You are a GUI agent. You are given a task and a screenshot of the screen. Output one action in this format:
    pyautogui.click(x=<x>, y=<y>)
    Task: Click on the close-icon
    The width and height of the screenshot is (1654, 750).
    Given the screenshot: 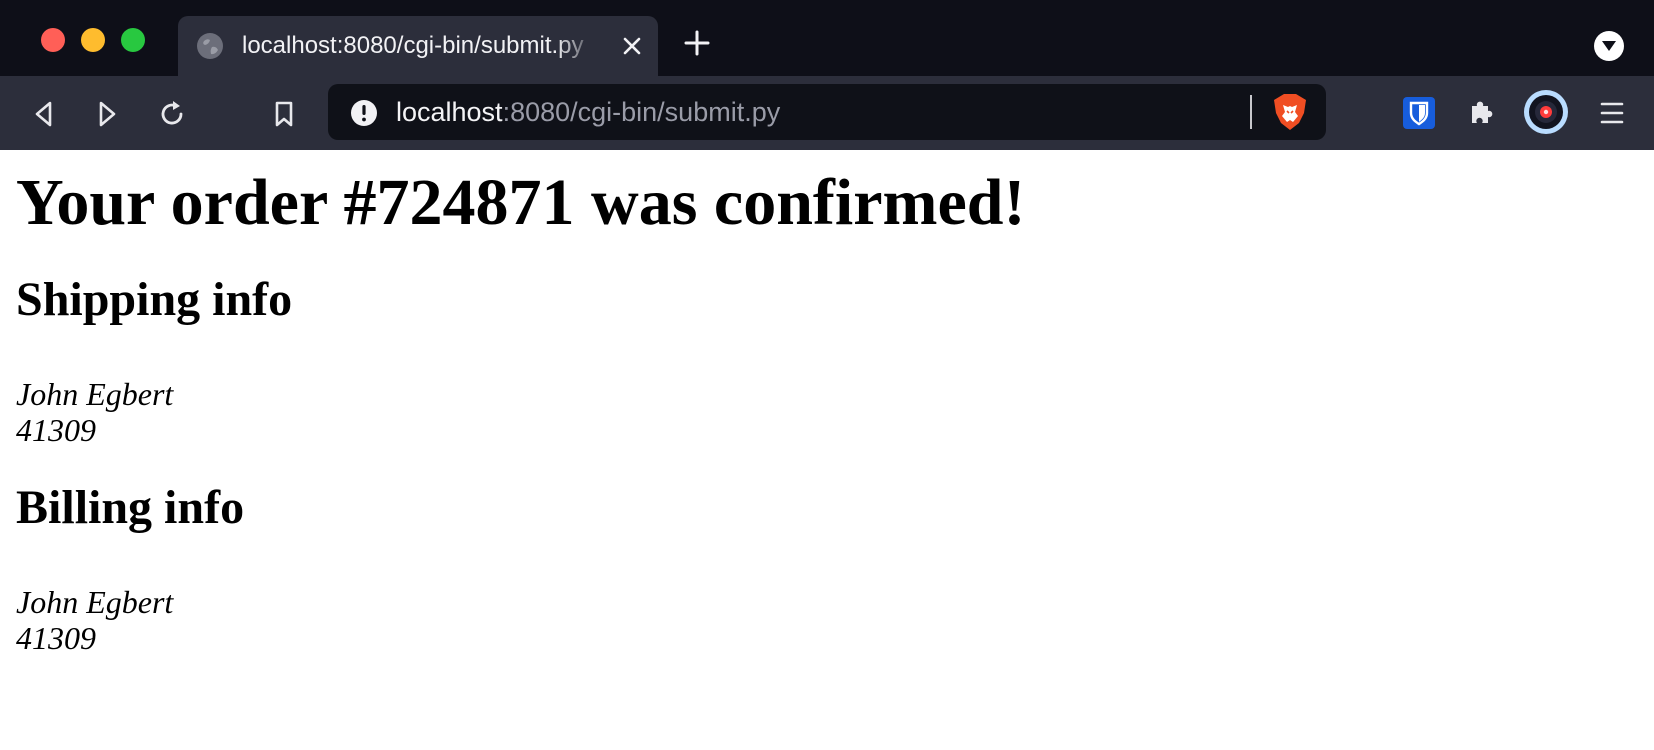 What is the action you would take?
    pyautogui.click(x=632, y=46)
    